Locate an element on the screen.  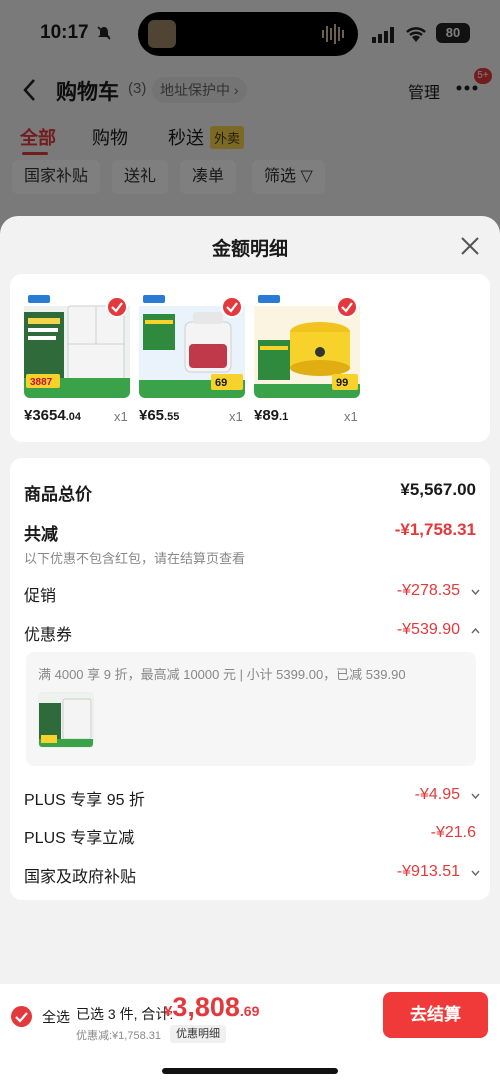
row-plus-95: PLUS 专享 95 折 -¥4.95 is located at coordinates (252, 798).